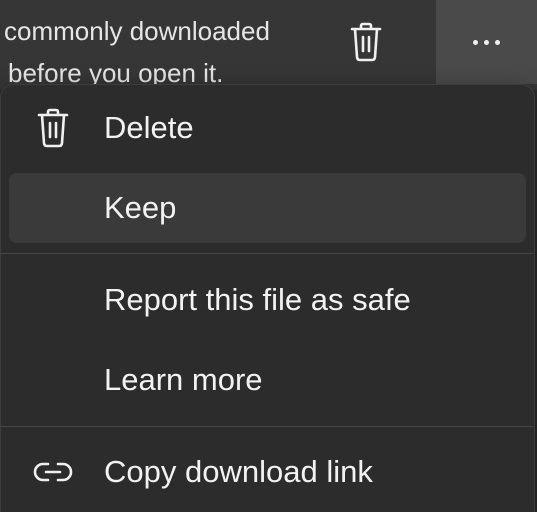 This screenshot has height=512, width=537. I want to click on more-options-button, so click(486, 42).